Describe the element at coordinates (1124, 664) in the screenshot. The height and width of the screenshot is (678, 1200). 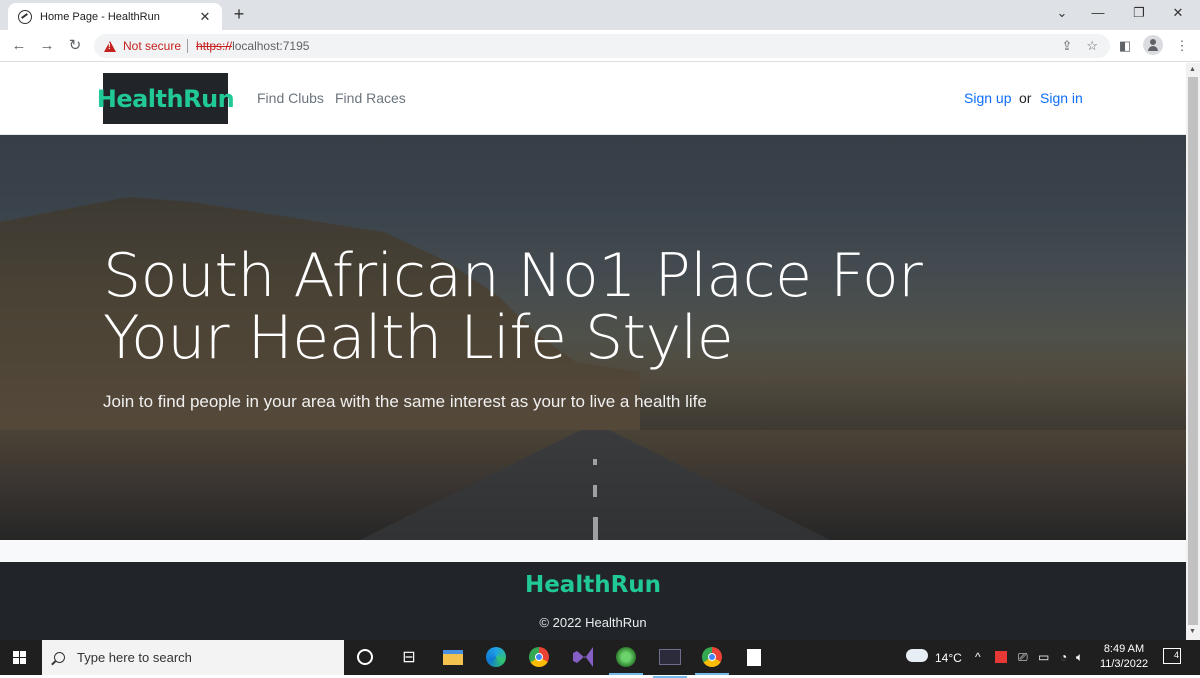
I see `clock-date: 11/3/2022` at that location.